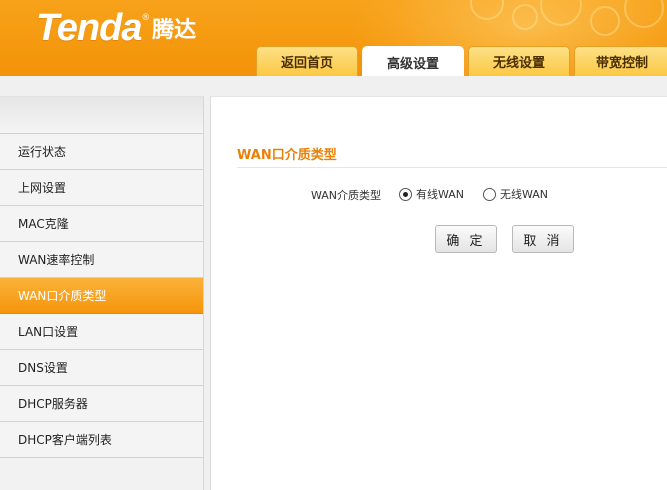  What do you see at coordinates (307, 61) in the screenshot?
I see `tab-home: 返回首页` at bounding box center [307, 61].